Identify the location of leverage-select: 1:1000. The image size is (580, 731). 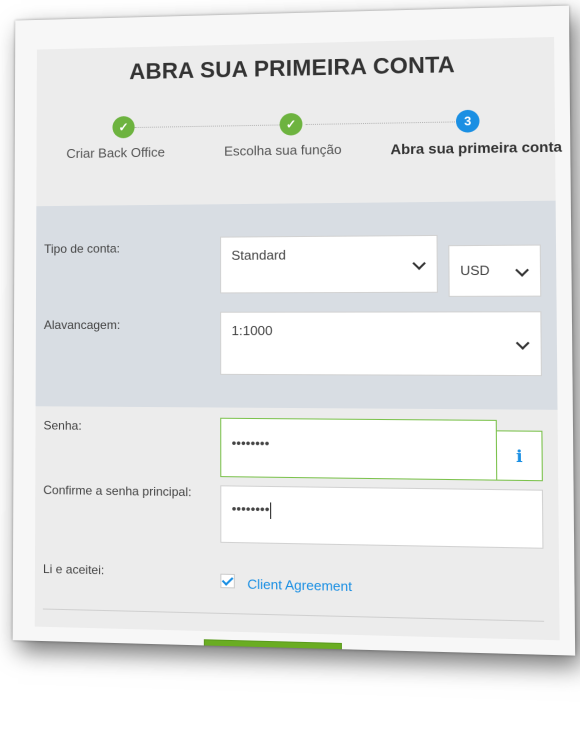
(381, 344).